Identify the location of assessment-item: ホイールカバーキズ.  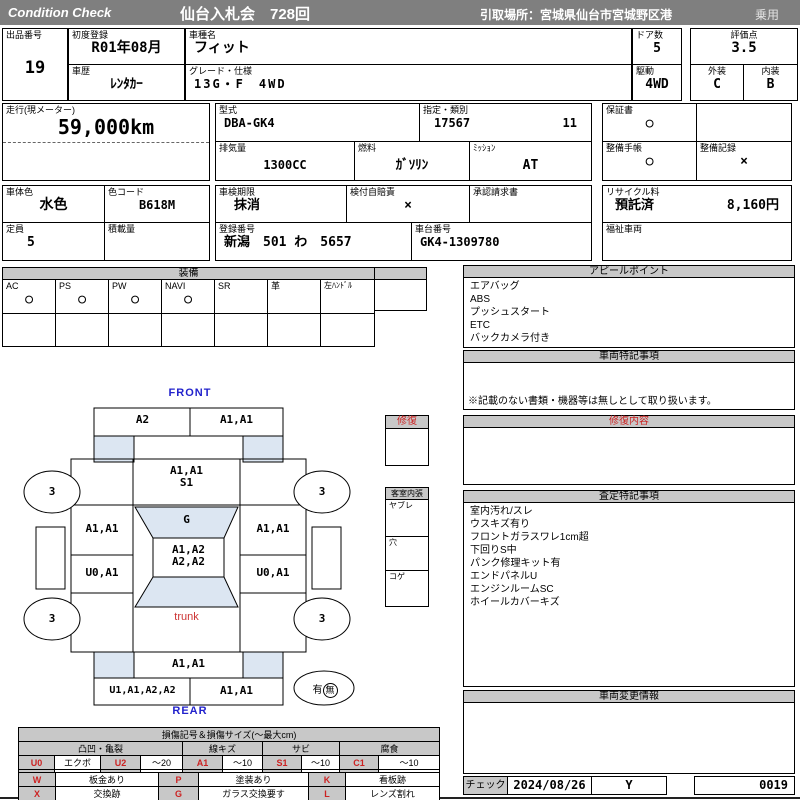
(515, 602).